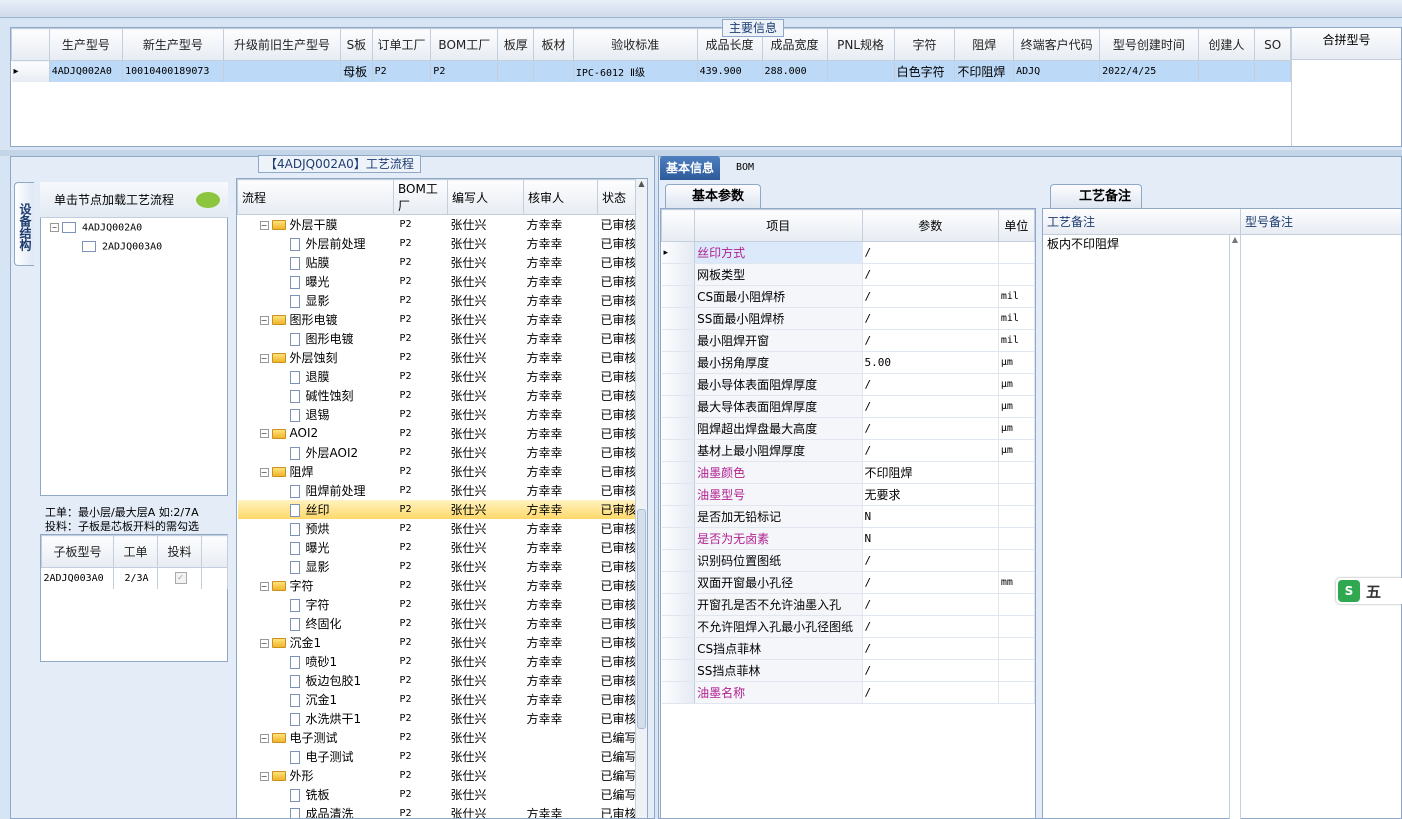  I want to click on param-row: 最大导体表面阻焊厚度 / μm, so click(848, 406).